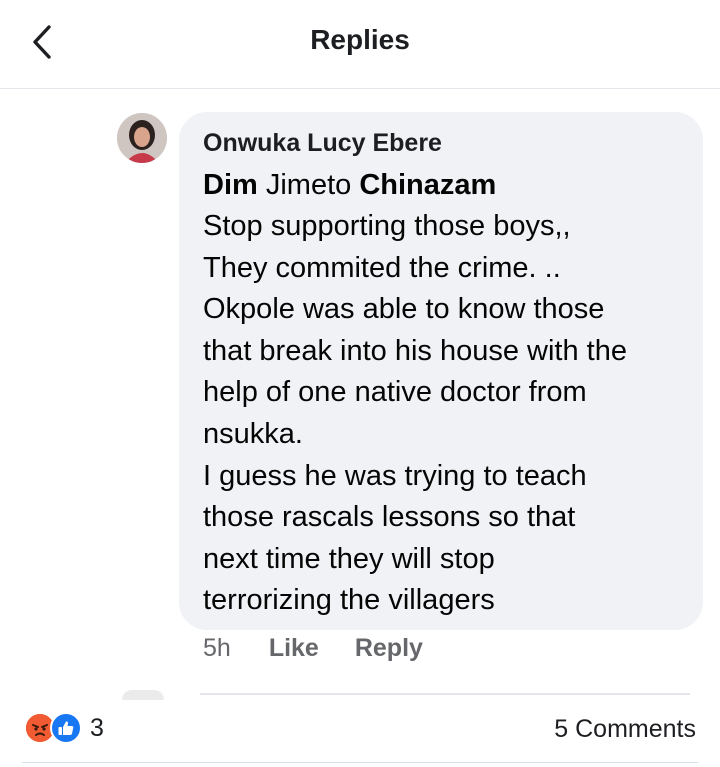  I want to click on post-footer: 3 5 Comments, so click(360, 733).